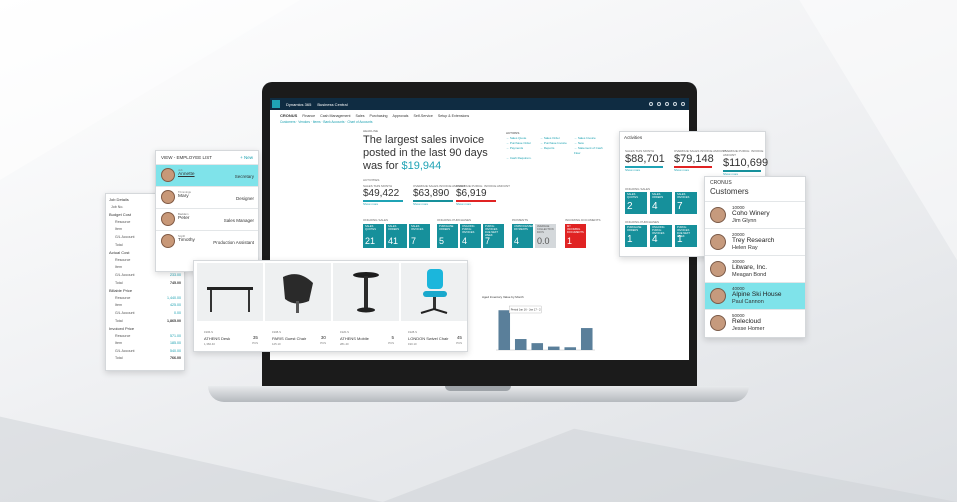  What do you see at coordinates (175, 344) in the screenshot?
I see `job-row-value: 185.00` at bounding box center [175, 344].